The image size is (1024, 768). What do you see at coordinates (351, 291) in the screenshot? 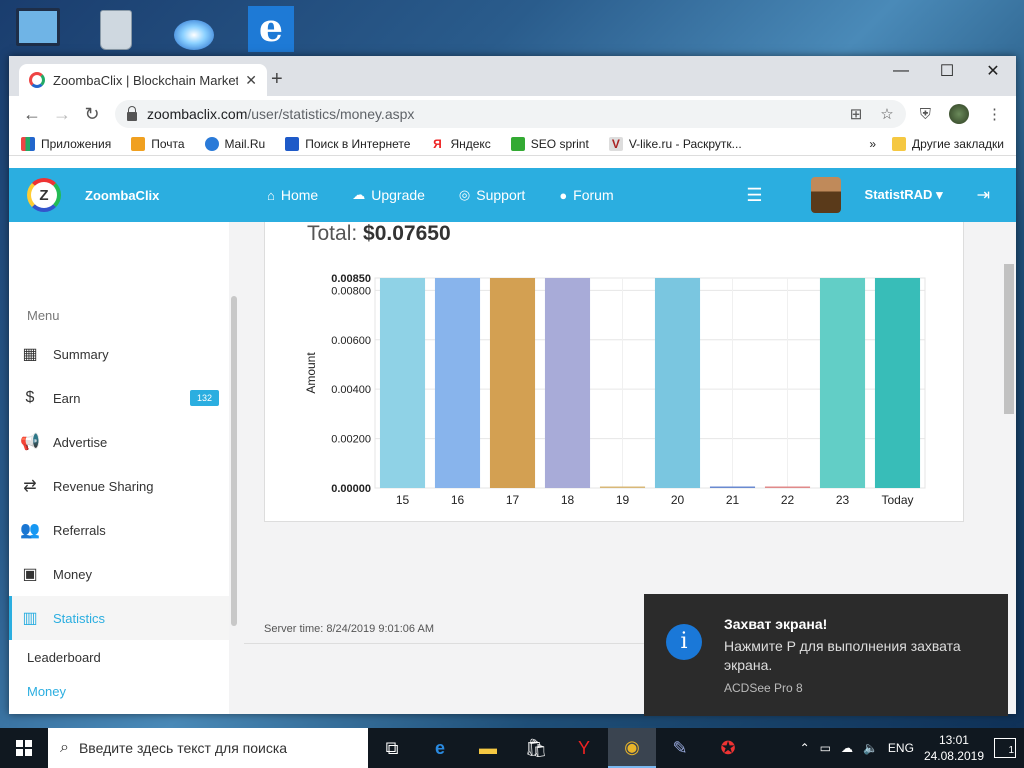
I see `y-tick-label: 0.00800` at bounding box center [351, 291].